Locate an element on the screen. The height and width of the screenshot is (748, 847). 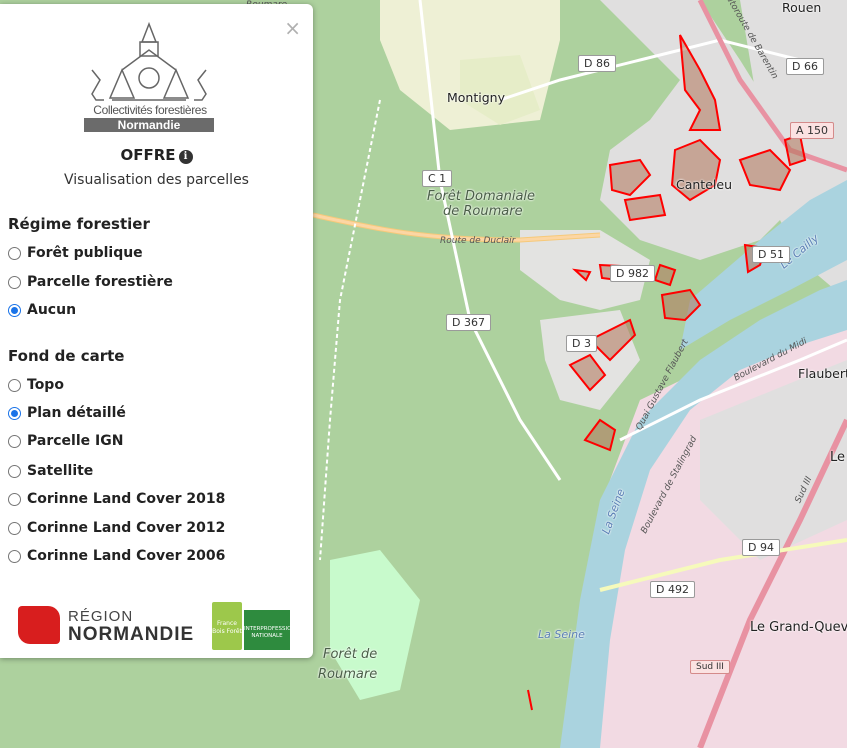
radio-parcelle-ign: Parcelle IGN is located at coordinates (65, 441).